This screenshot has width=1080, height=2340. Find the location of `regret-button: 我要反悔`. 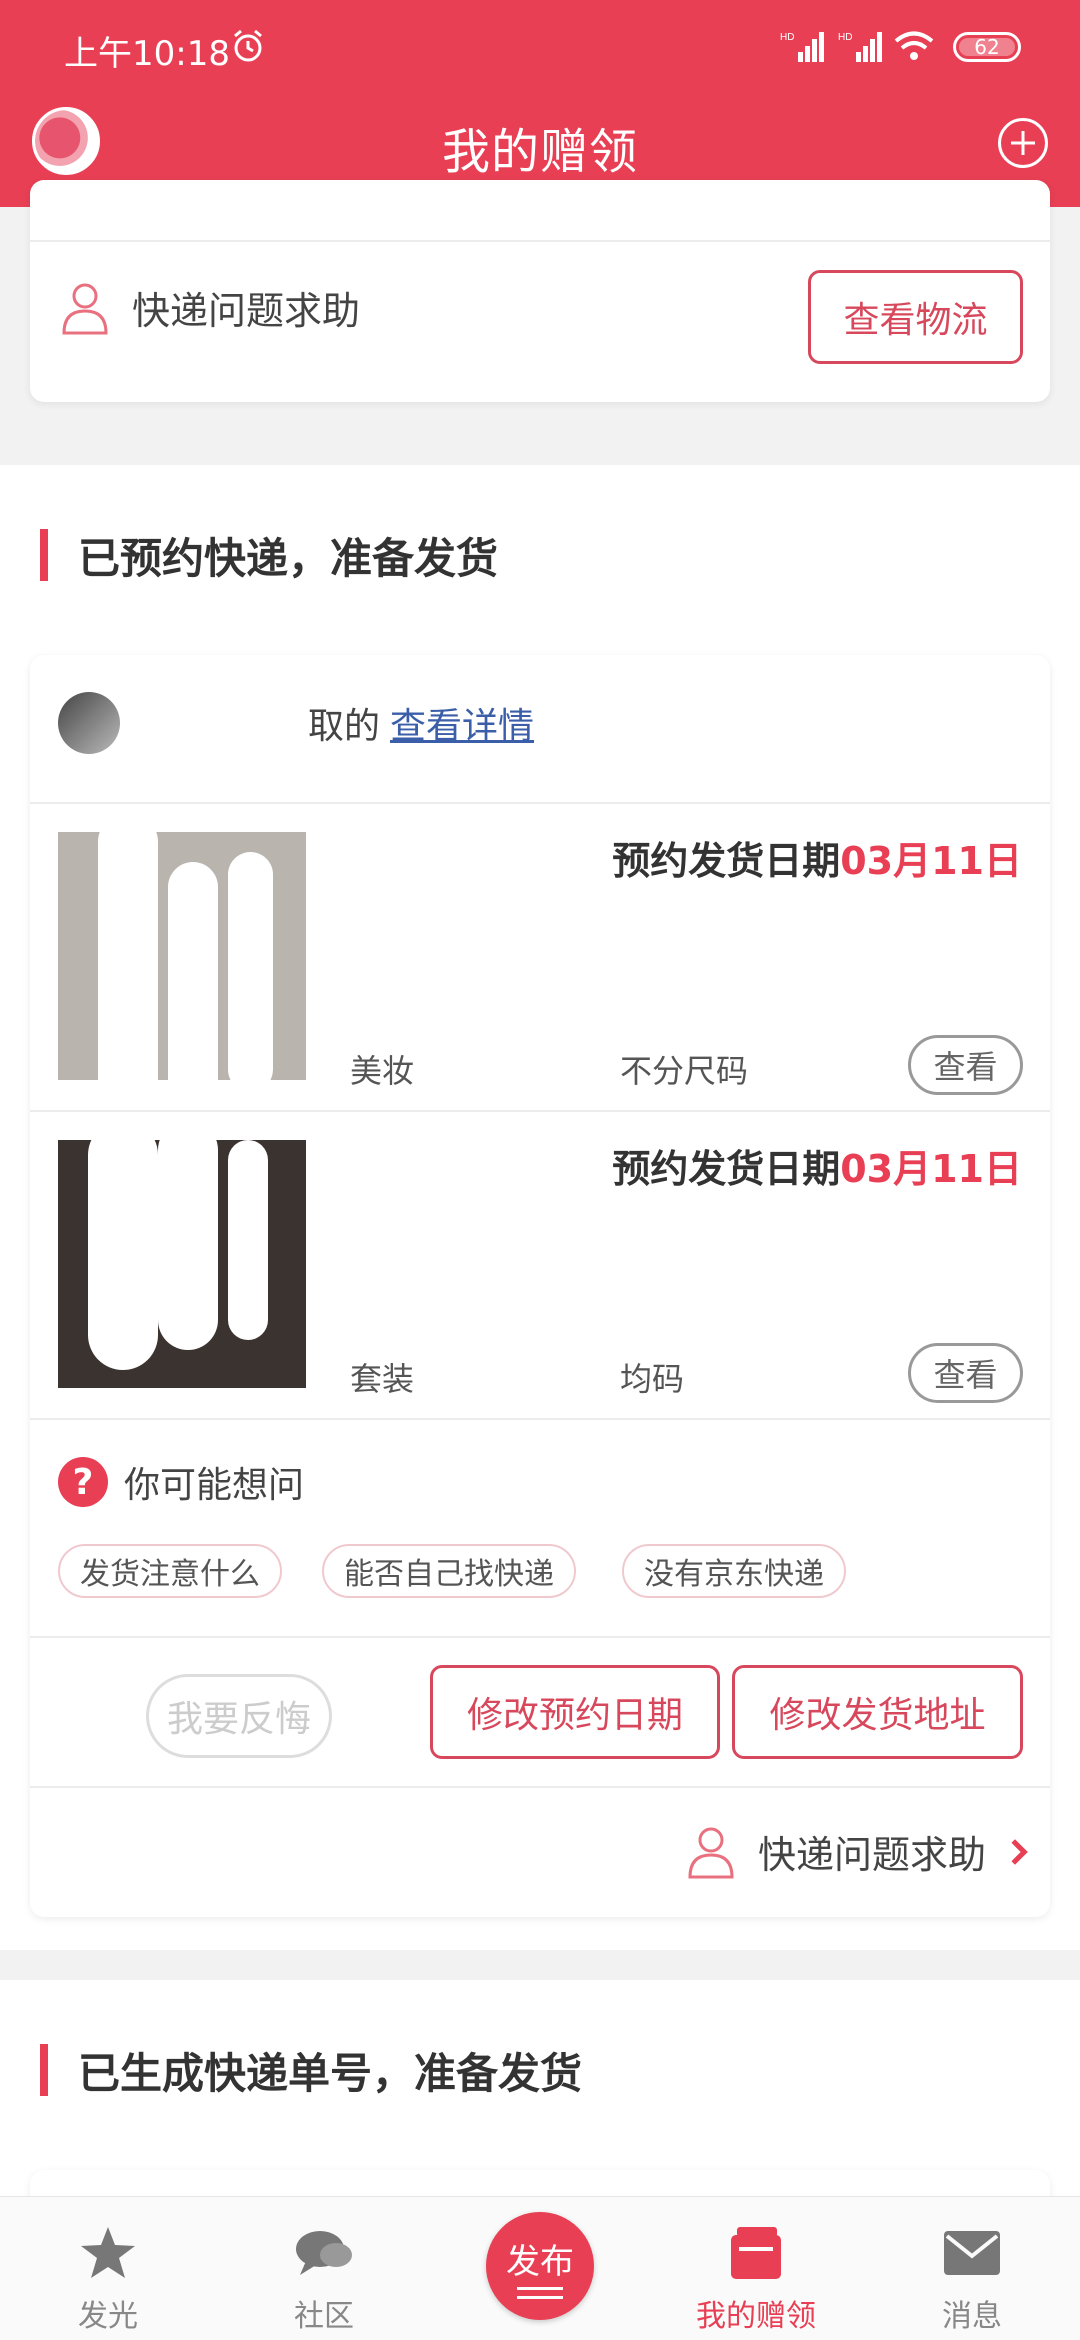

regret-button: 我要反悔 is located at coordinates (239, 1716).